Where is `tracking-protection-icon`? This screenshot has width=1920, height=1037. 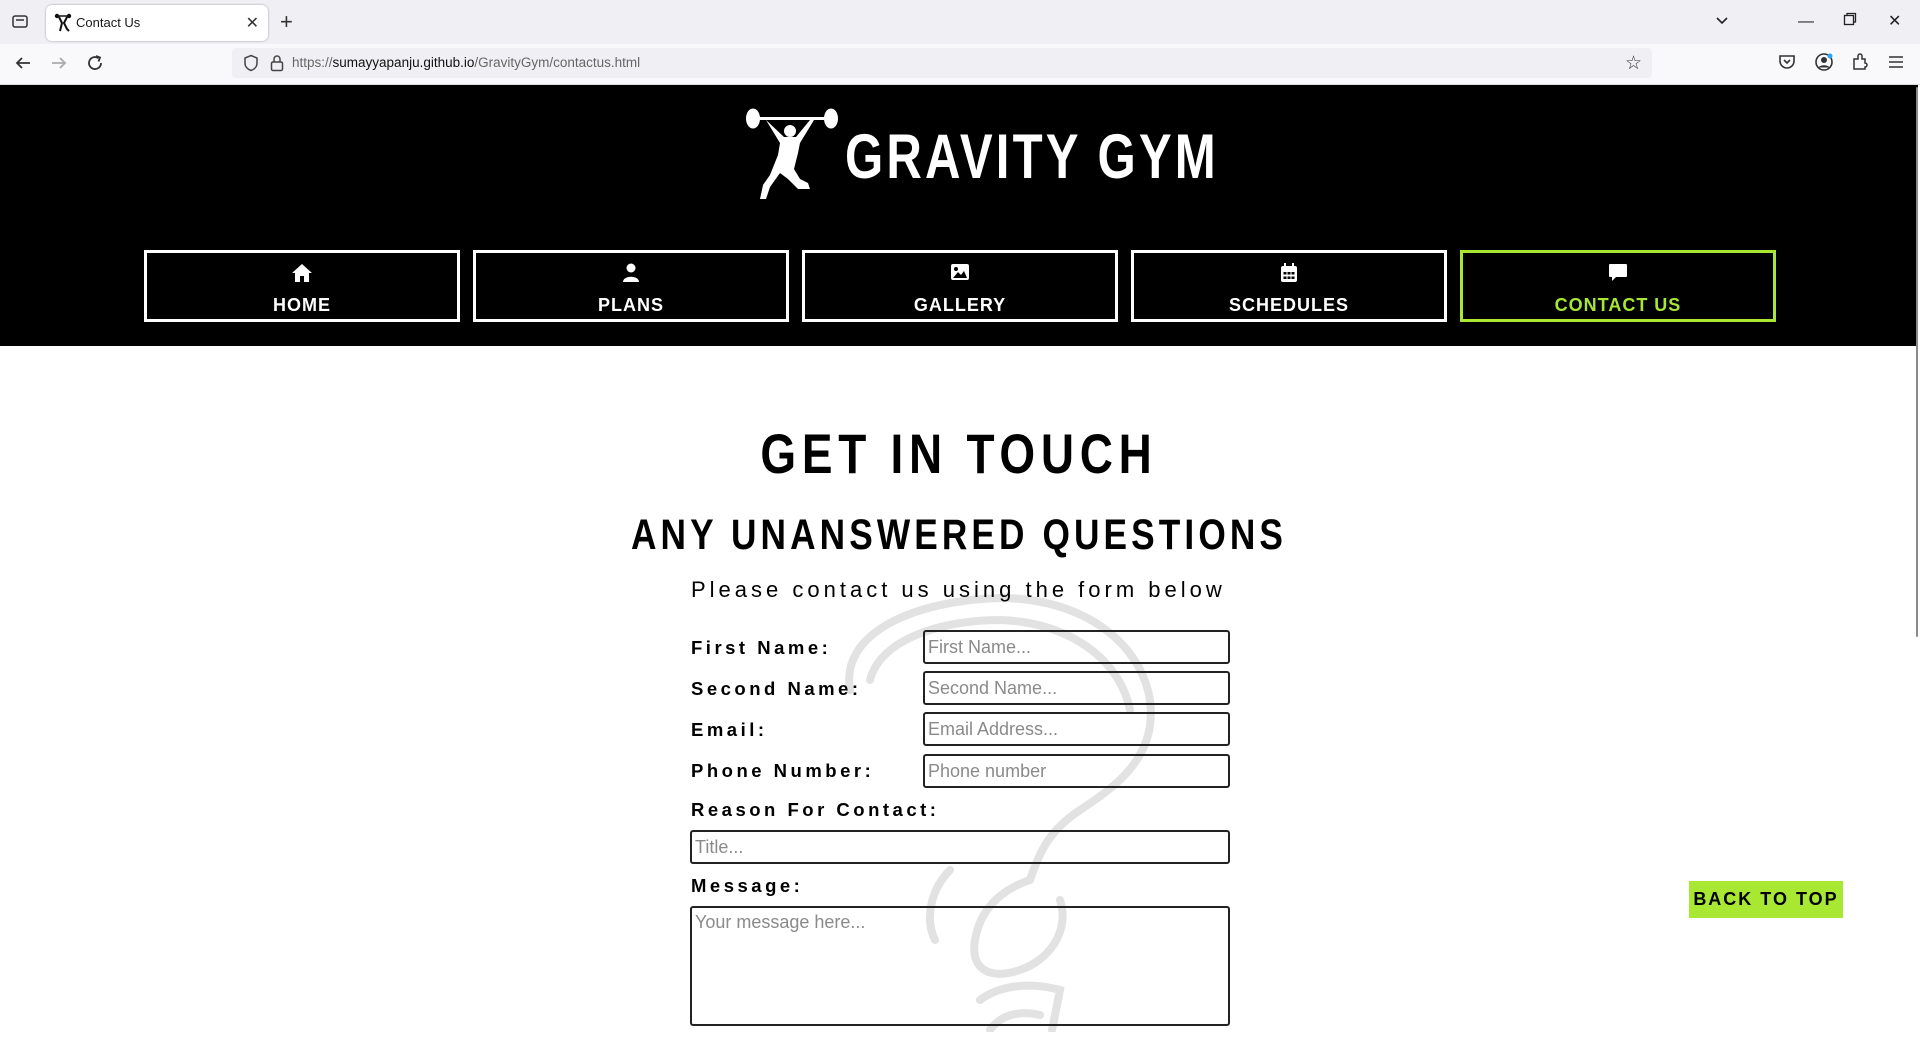 tracking-protection-icon is located at coordinates (251, 63).